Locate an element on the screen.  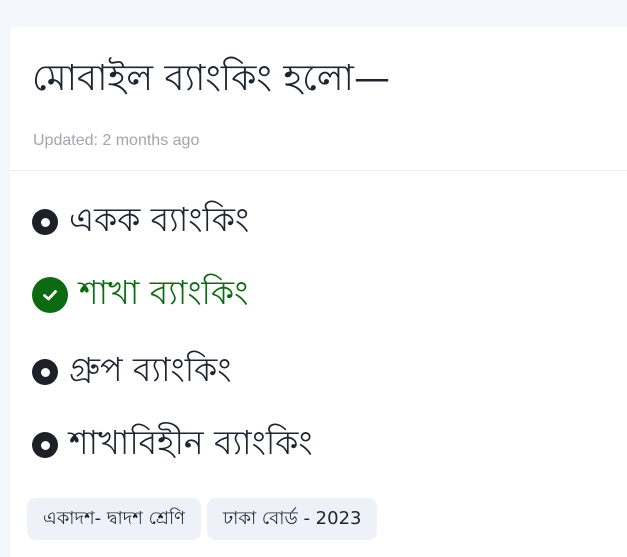
divider is located at coordinates (318, 170).